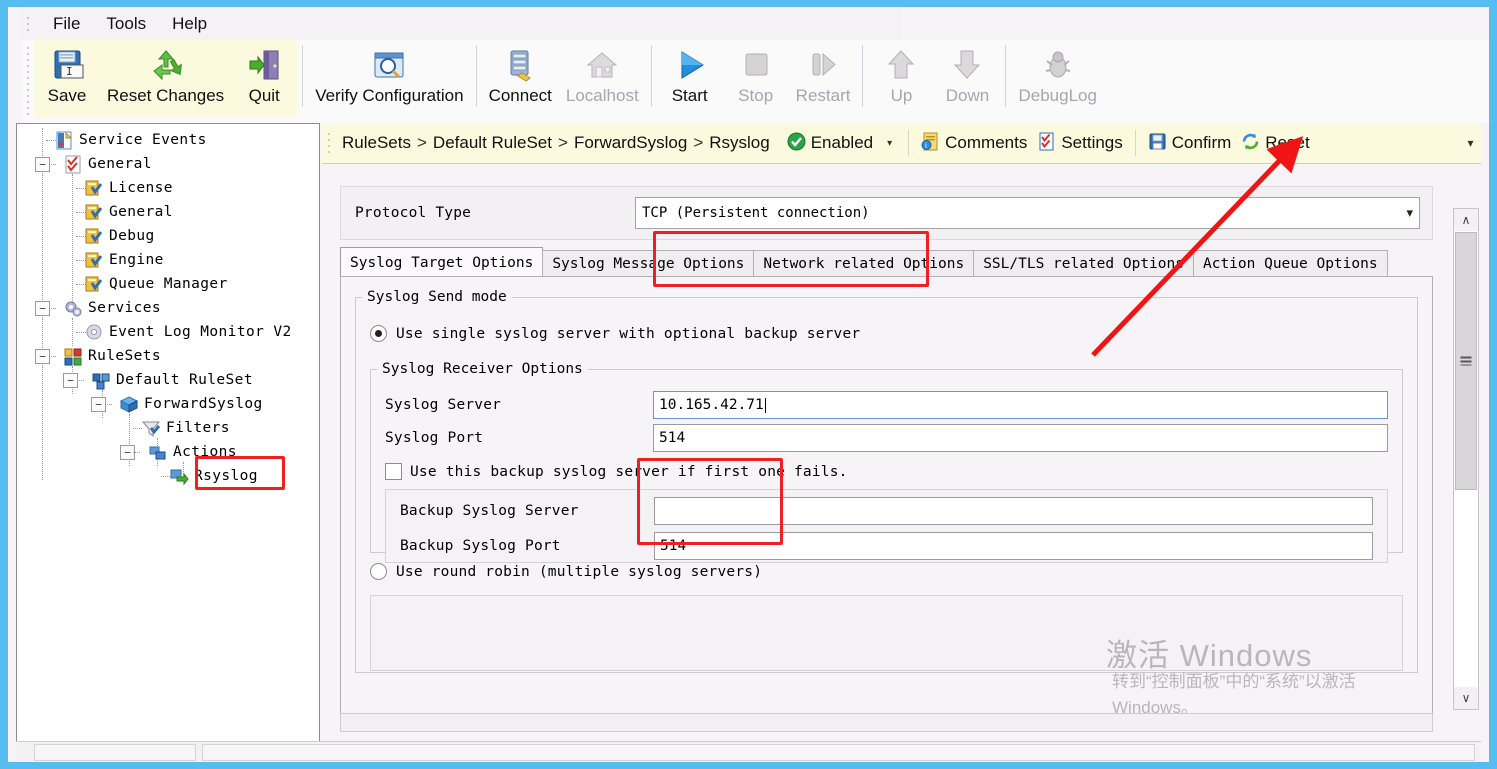  What do you see at coordinates (630, 143) in the screenshot?
I see `breadcrumb-forwardsyslog: ForwardSyslog` at bounding box center [630, 143].